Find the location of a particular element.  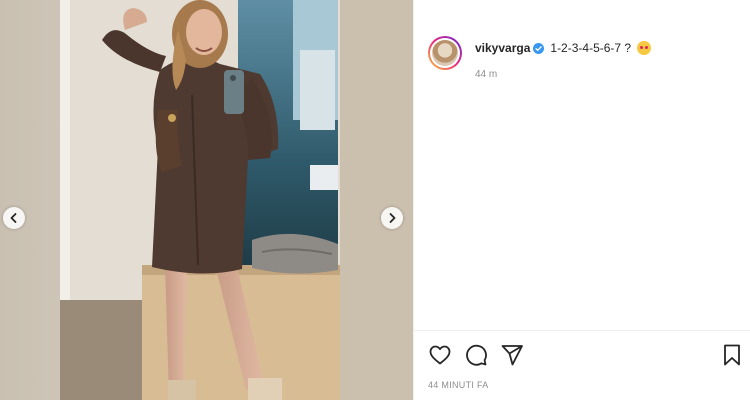

previous-photo-button is located at coordinates (14, 218).